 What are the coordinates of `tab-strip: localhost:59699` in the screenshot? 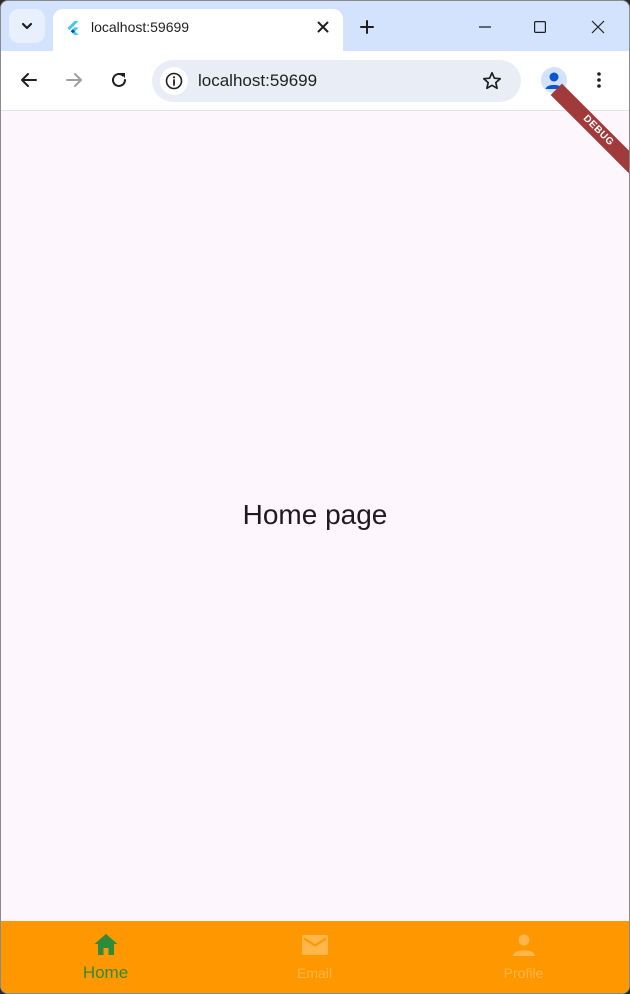 It's located at (315, 26).